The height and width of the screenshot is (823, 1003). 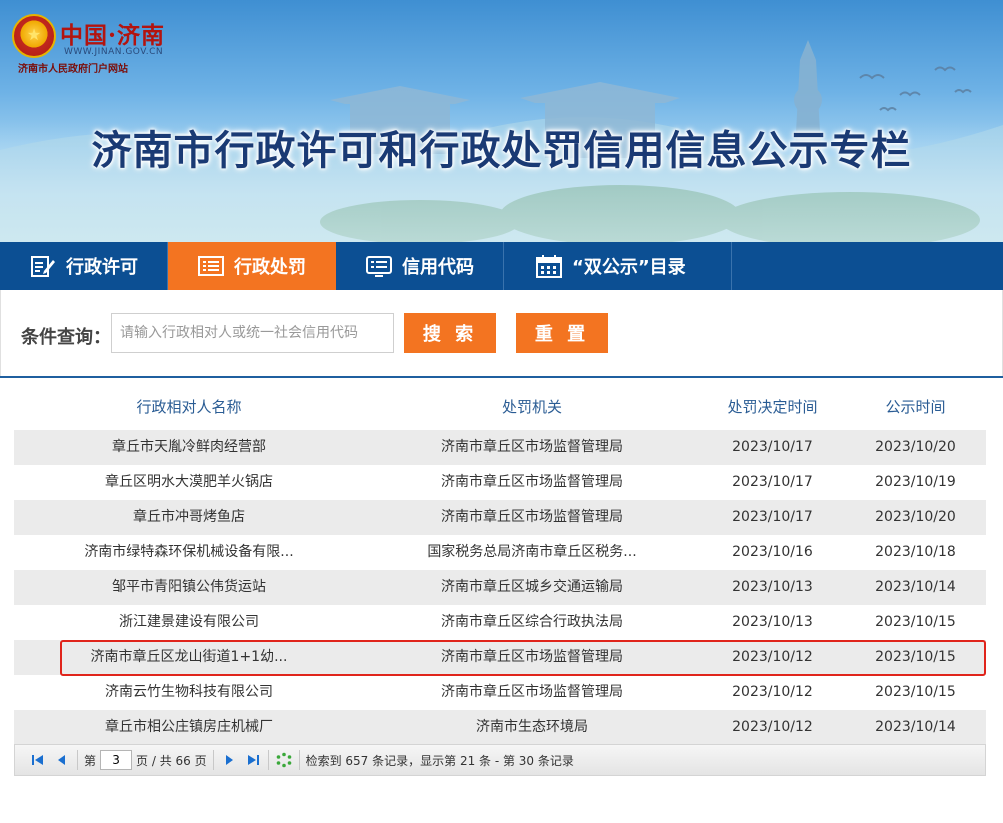 What do you see at coordinates (62, 760) in the screenshot?
I see `previous-page-icon` at bounding box center [62, 760].